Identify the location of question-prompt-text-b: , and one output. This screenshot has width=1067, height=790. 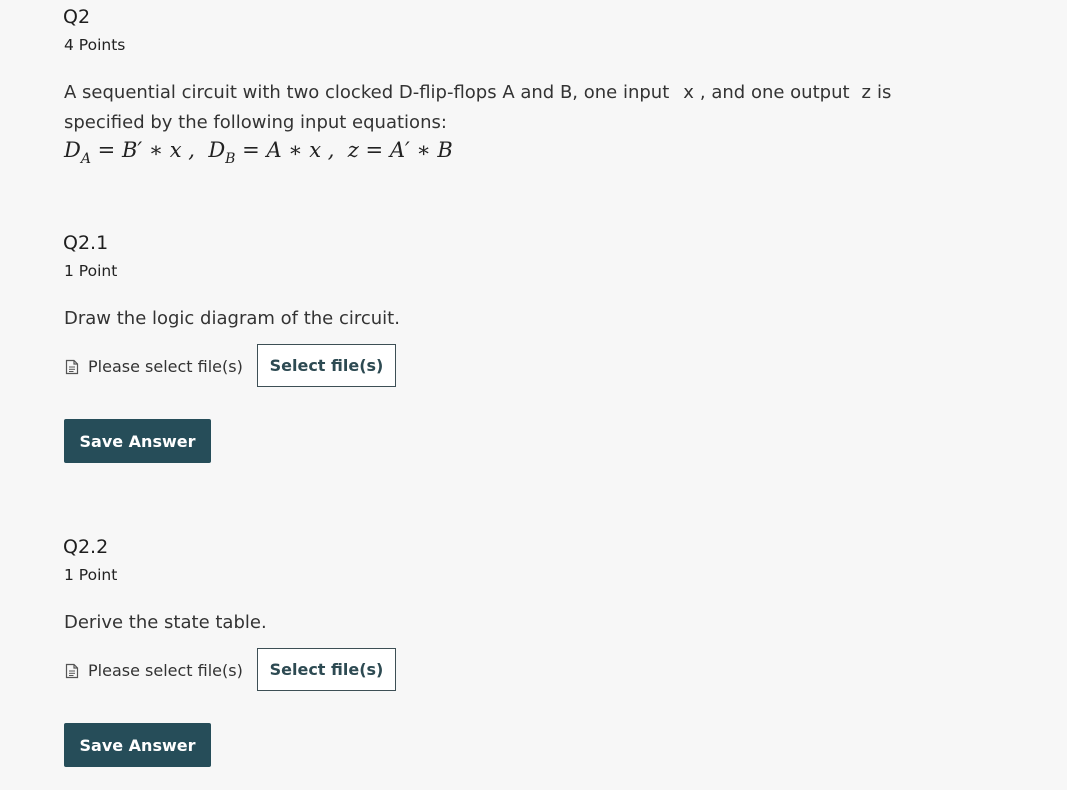
(774, 92).